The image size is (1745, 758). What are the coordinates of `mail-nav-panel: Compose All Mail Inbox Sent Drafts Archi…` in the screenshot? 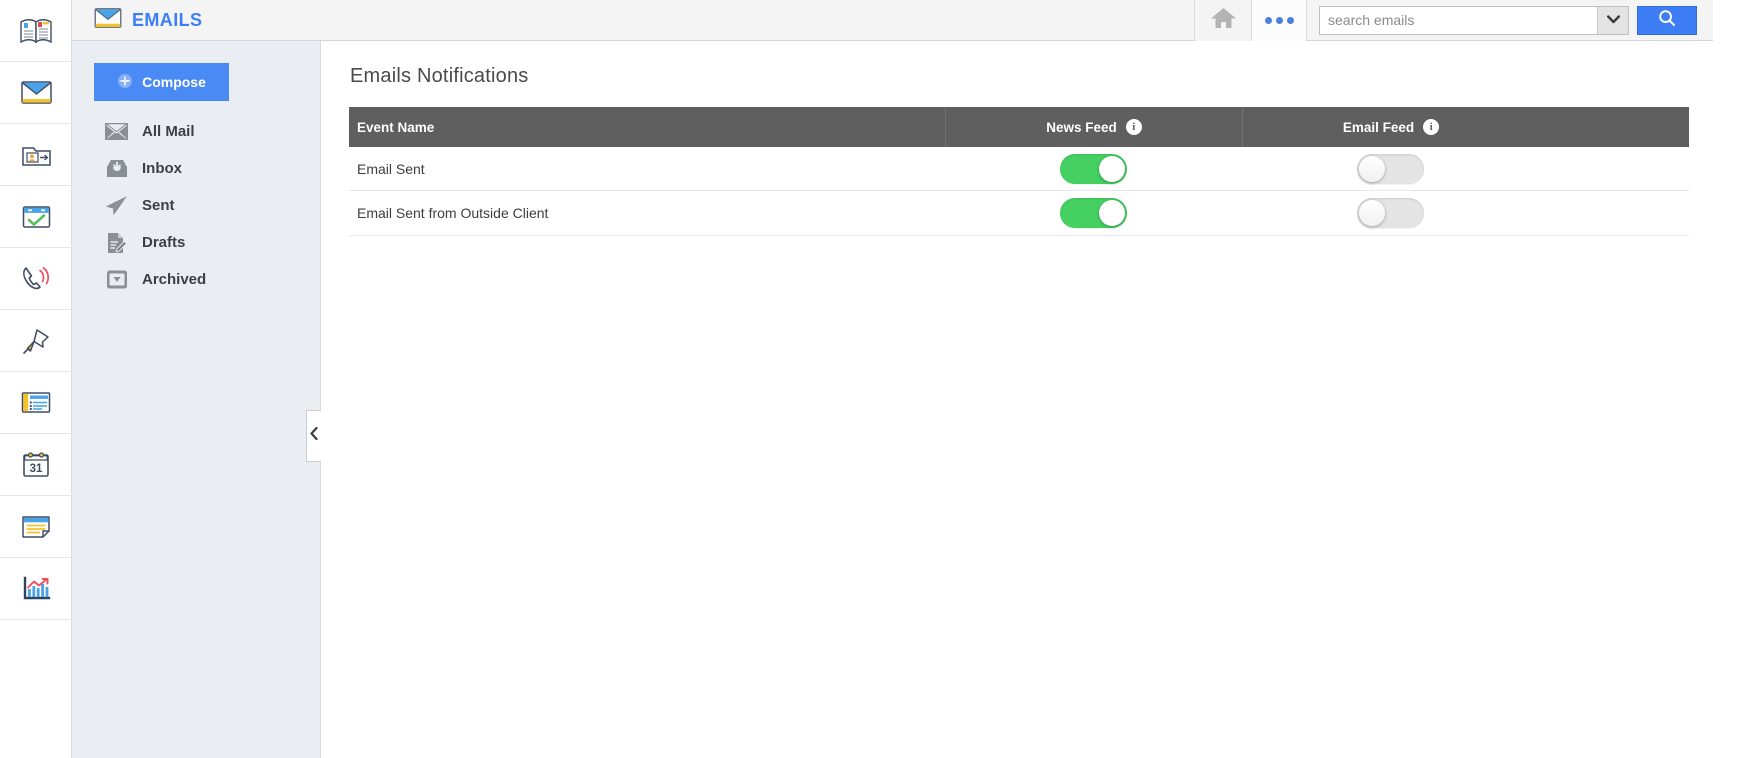 It's located at (196, 399).